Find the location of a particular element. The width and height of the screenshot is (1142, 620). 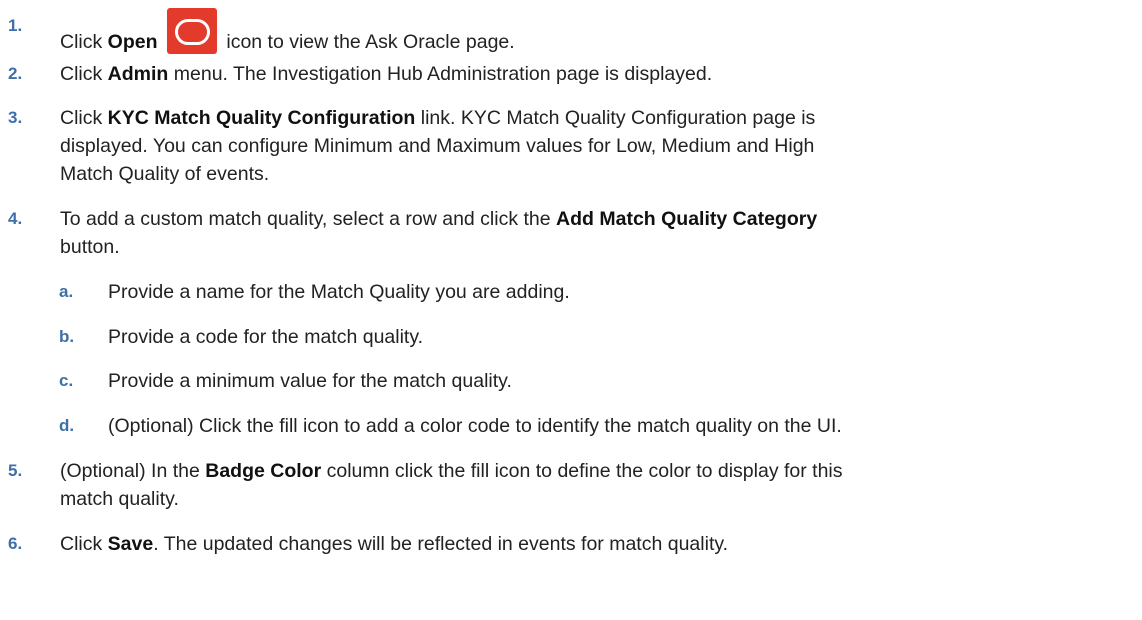

substep-letter: a. is located at coordinates (66, 291).